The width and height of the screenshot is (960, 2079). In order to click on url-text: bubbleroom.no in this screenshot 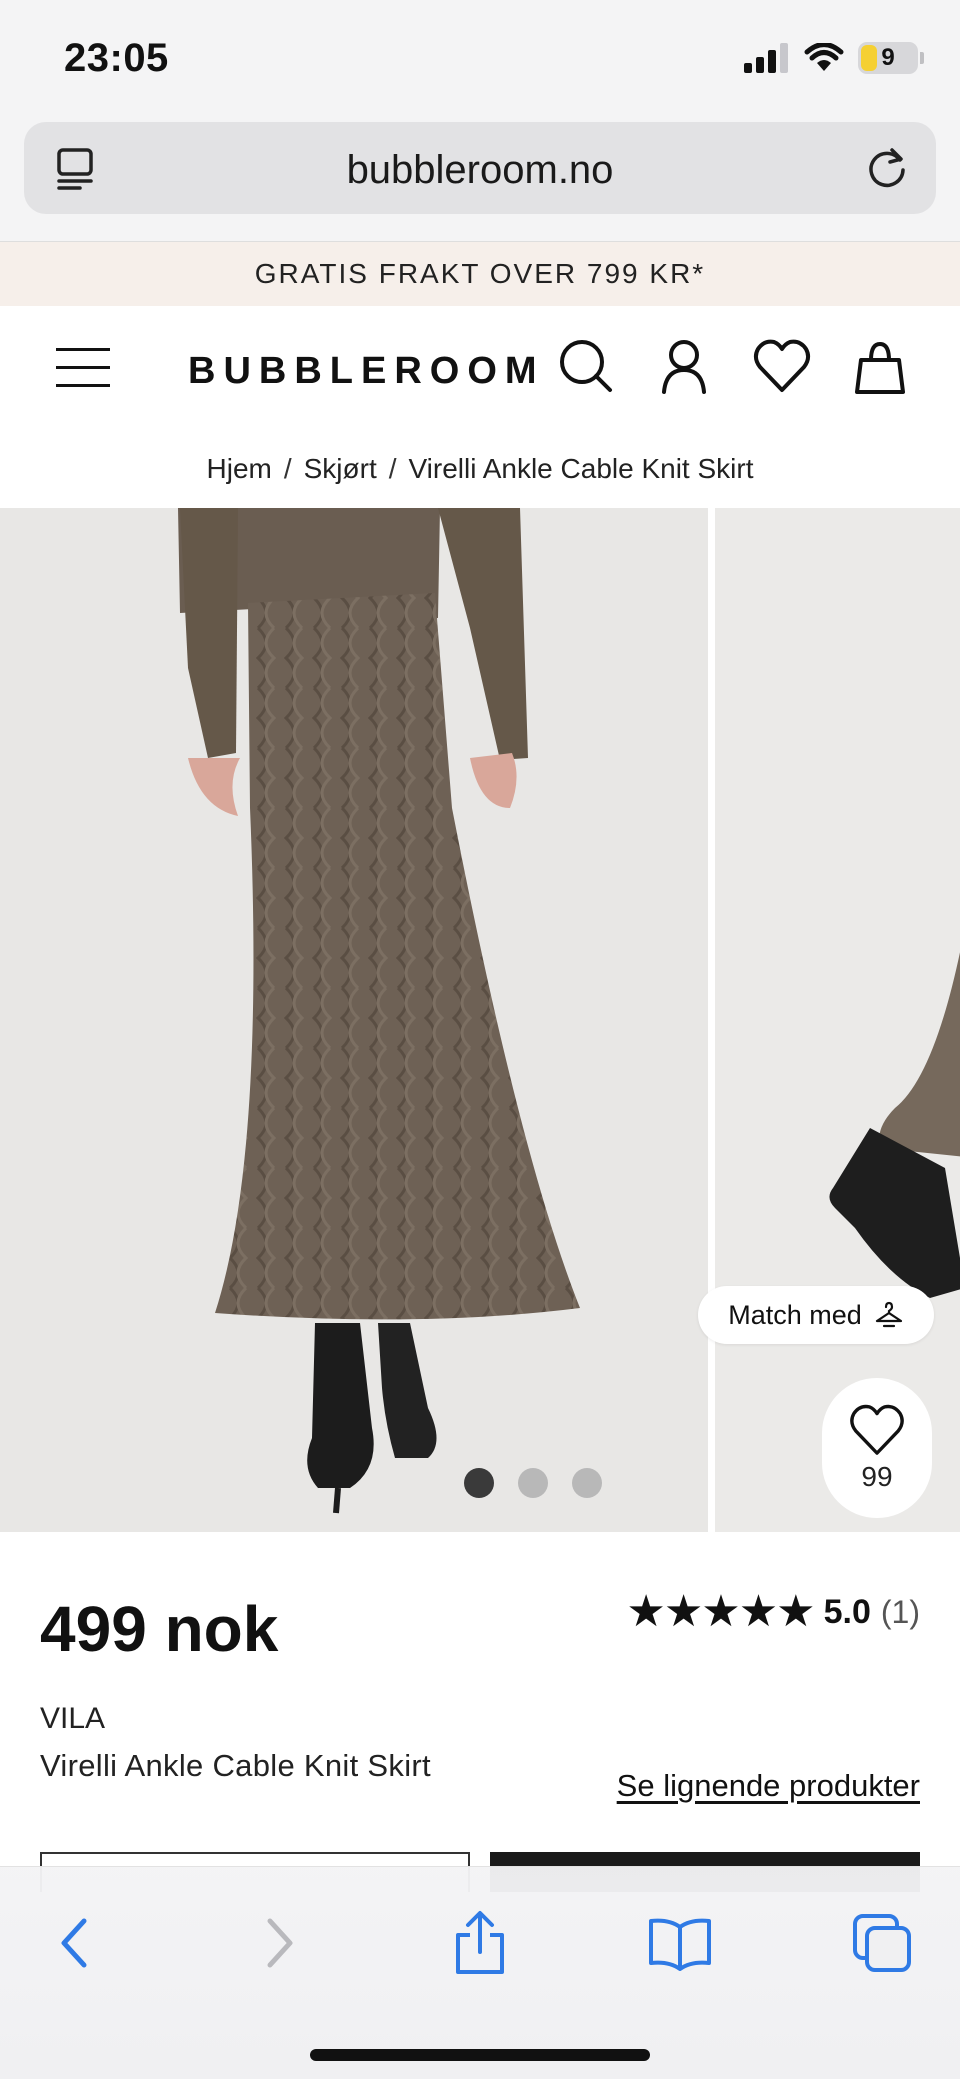, I will do `click(480, 170)`.